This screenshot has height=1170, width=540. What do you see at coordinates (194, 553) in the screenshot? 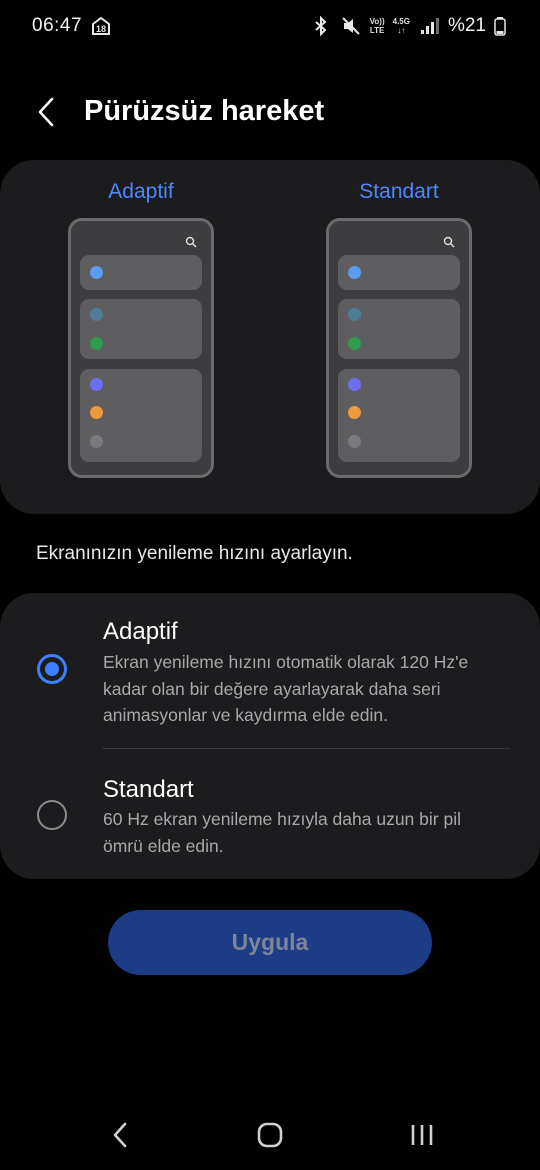
I see `section-description: Ekranınızın yenileme hızını ayarlayın.` at bounding box center [194, 553].